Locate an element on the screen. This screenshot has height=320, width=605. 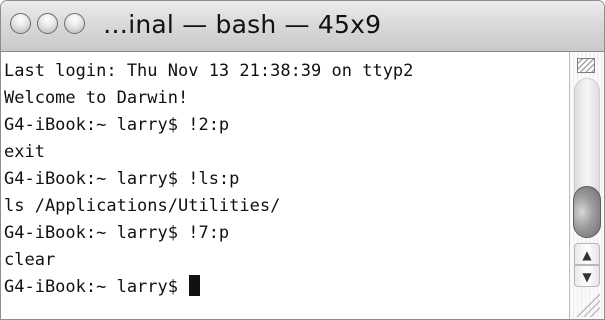
split-pane-icon is located at coordinates (586, 65).